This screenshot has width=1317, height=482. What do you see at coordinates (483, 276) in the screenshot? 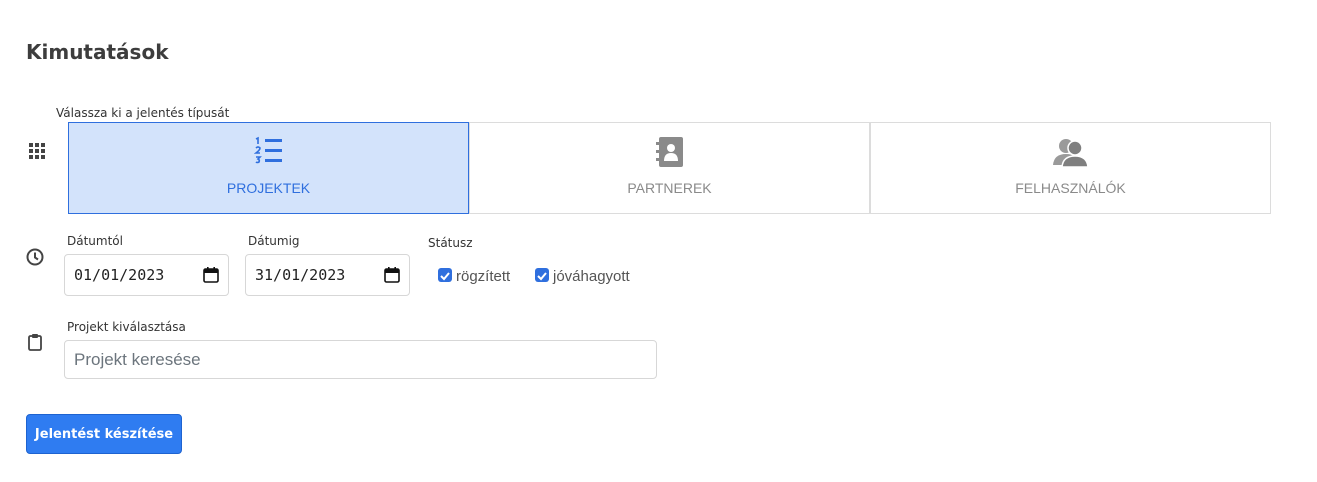
I see `status-rogzitett-label: rögzített` at bounding box center [483, 276].